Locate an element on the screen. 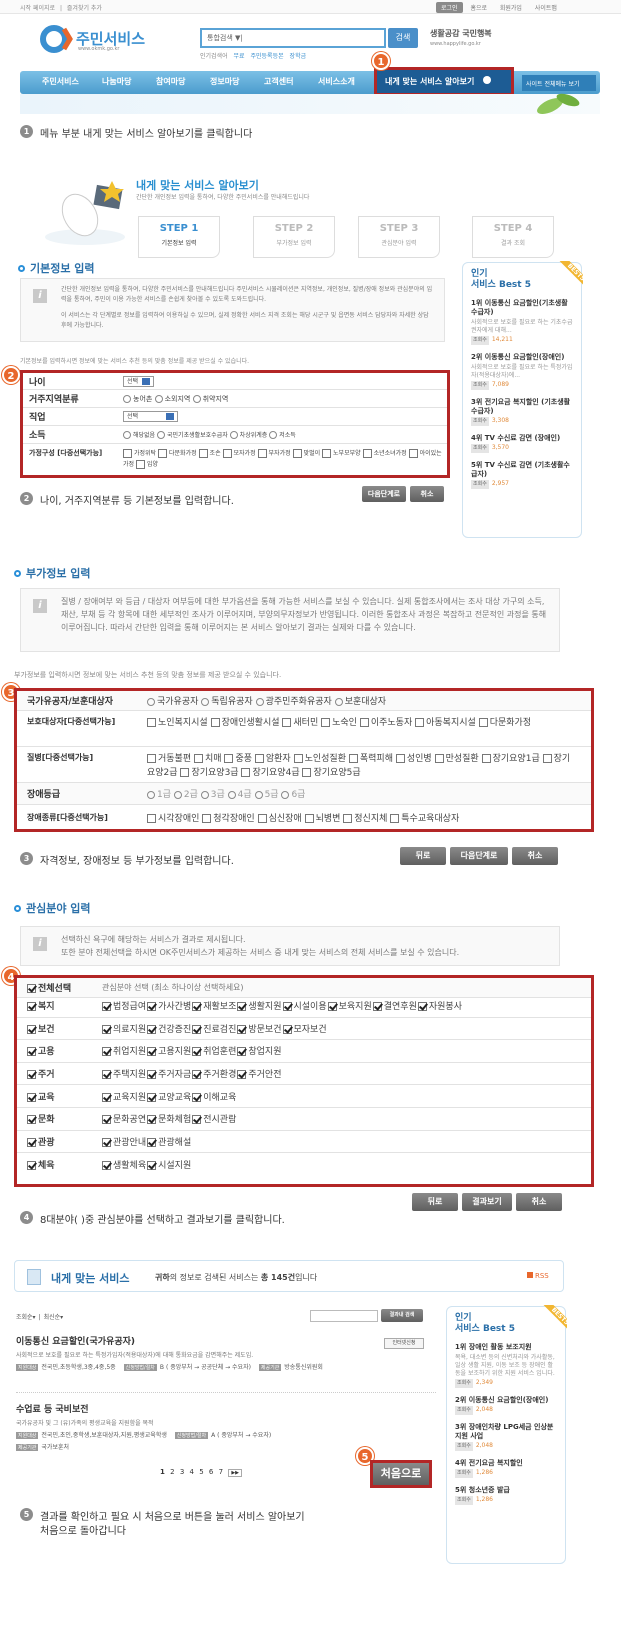 This screenshot has width=621, height=1628. signup-link: 회원가입 is located at coordinates (511, 7).